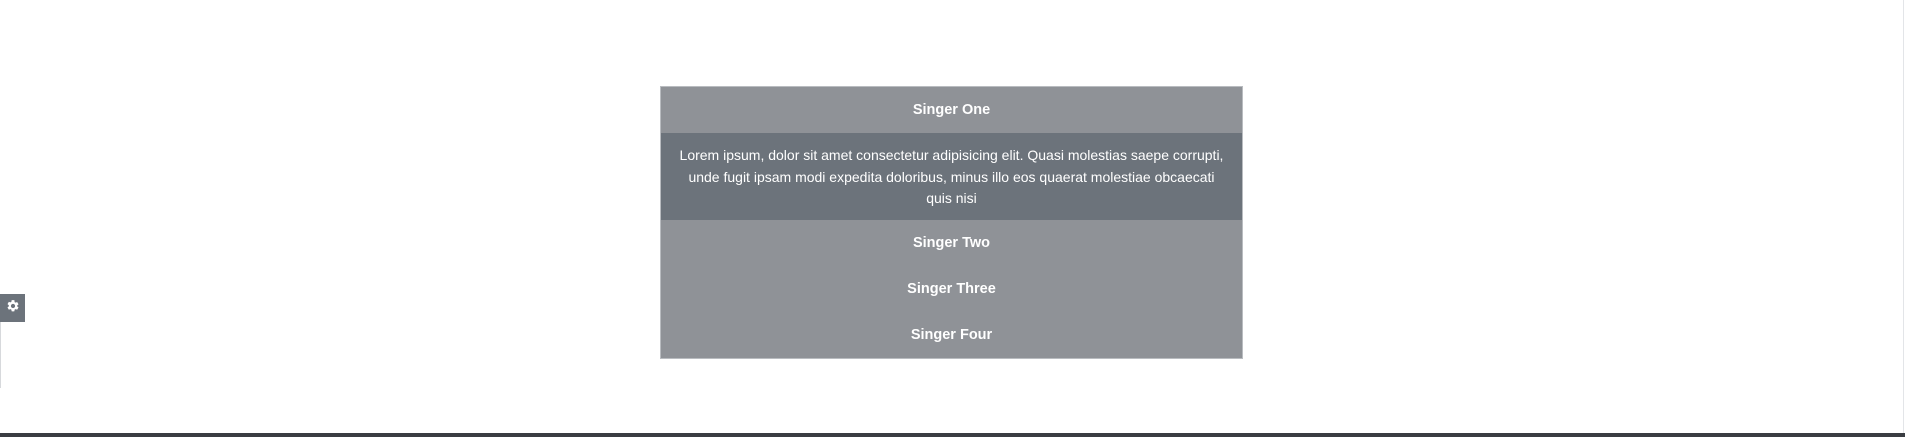  I want to click on settings-toggle-button, so click(12, 308).